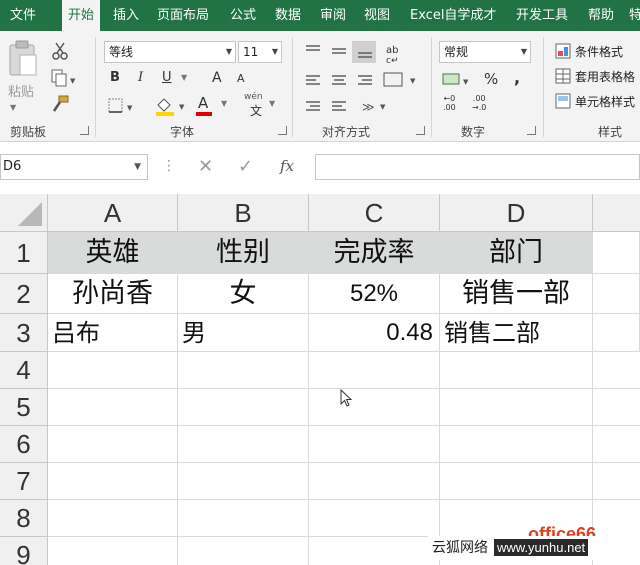  What do you see at coordinates (24, 518) in the screenshot?
I see `row-header-8: 8` at bounding box center [24, 518].